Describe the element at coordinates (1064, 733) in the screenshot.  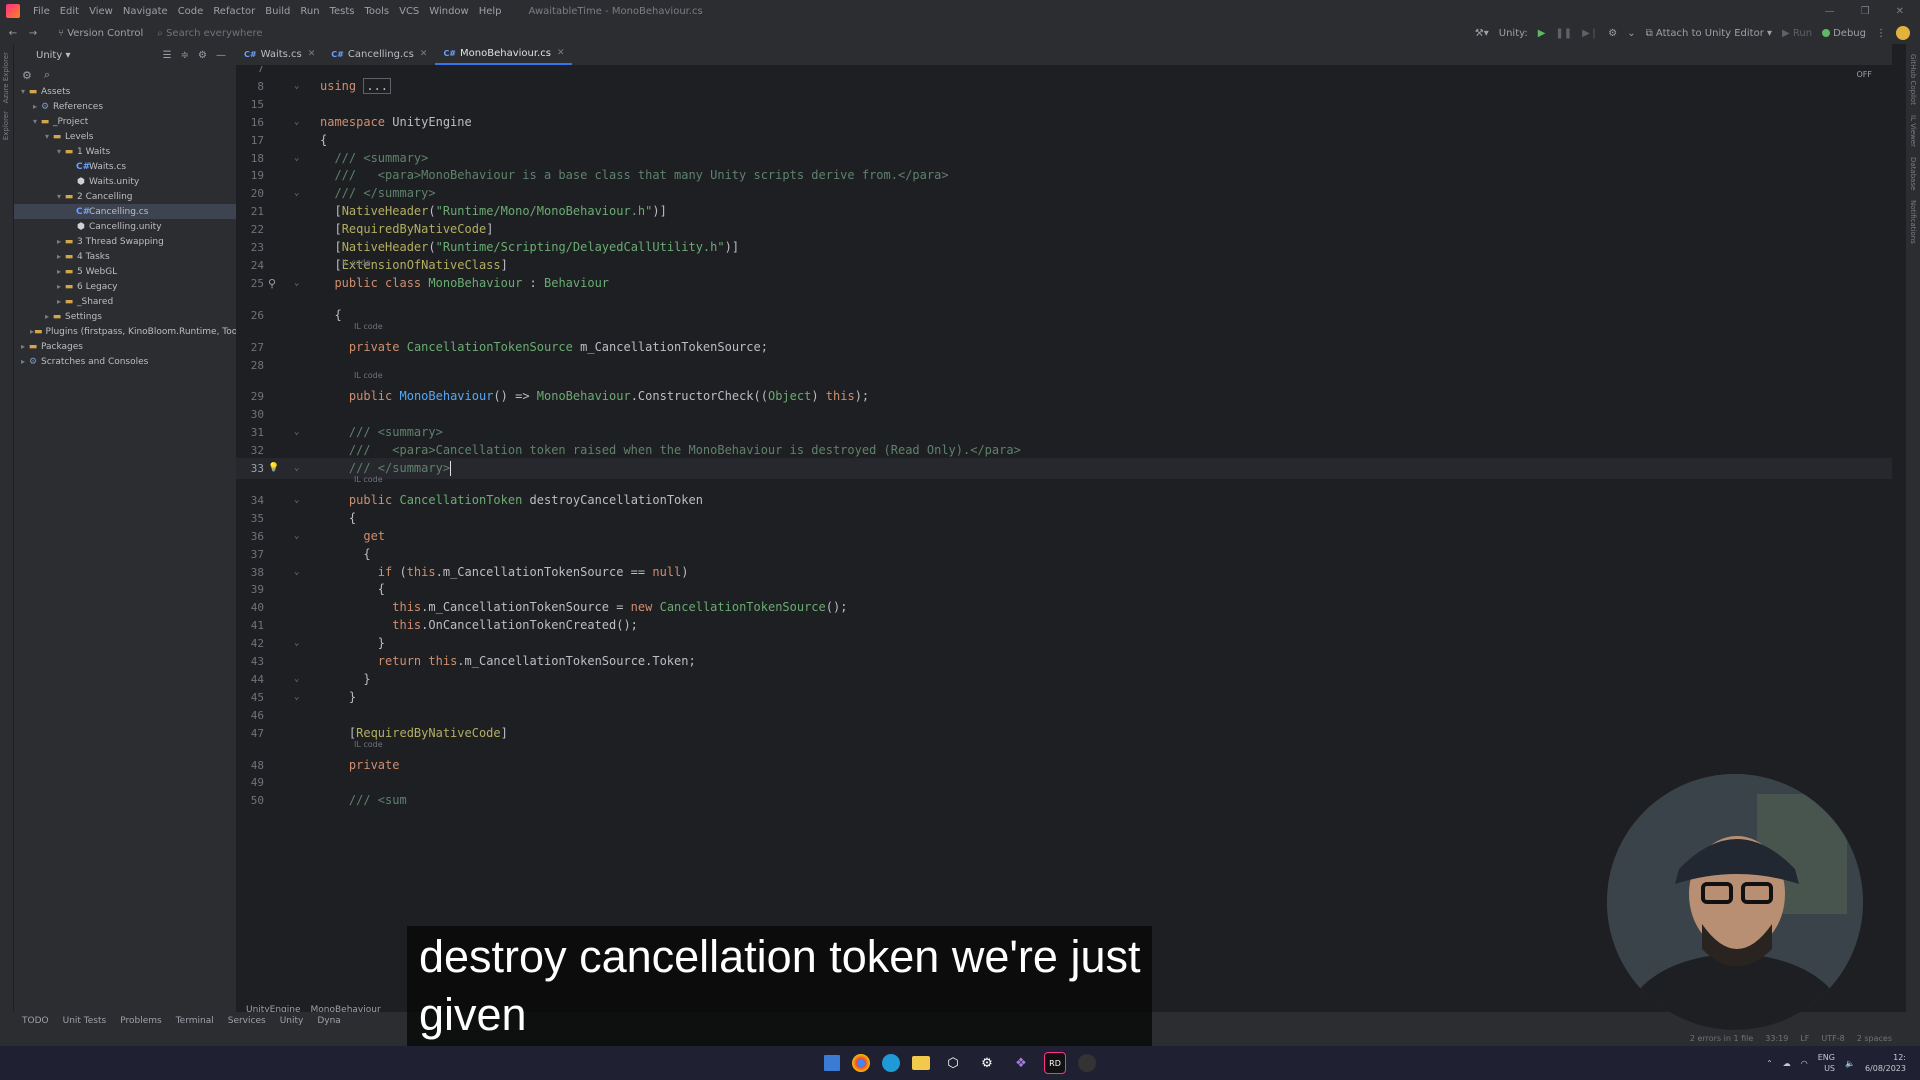
I see `code-line: 47 [RequiredByNativeCode]` at that location.